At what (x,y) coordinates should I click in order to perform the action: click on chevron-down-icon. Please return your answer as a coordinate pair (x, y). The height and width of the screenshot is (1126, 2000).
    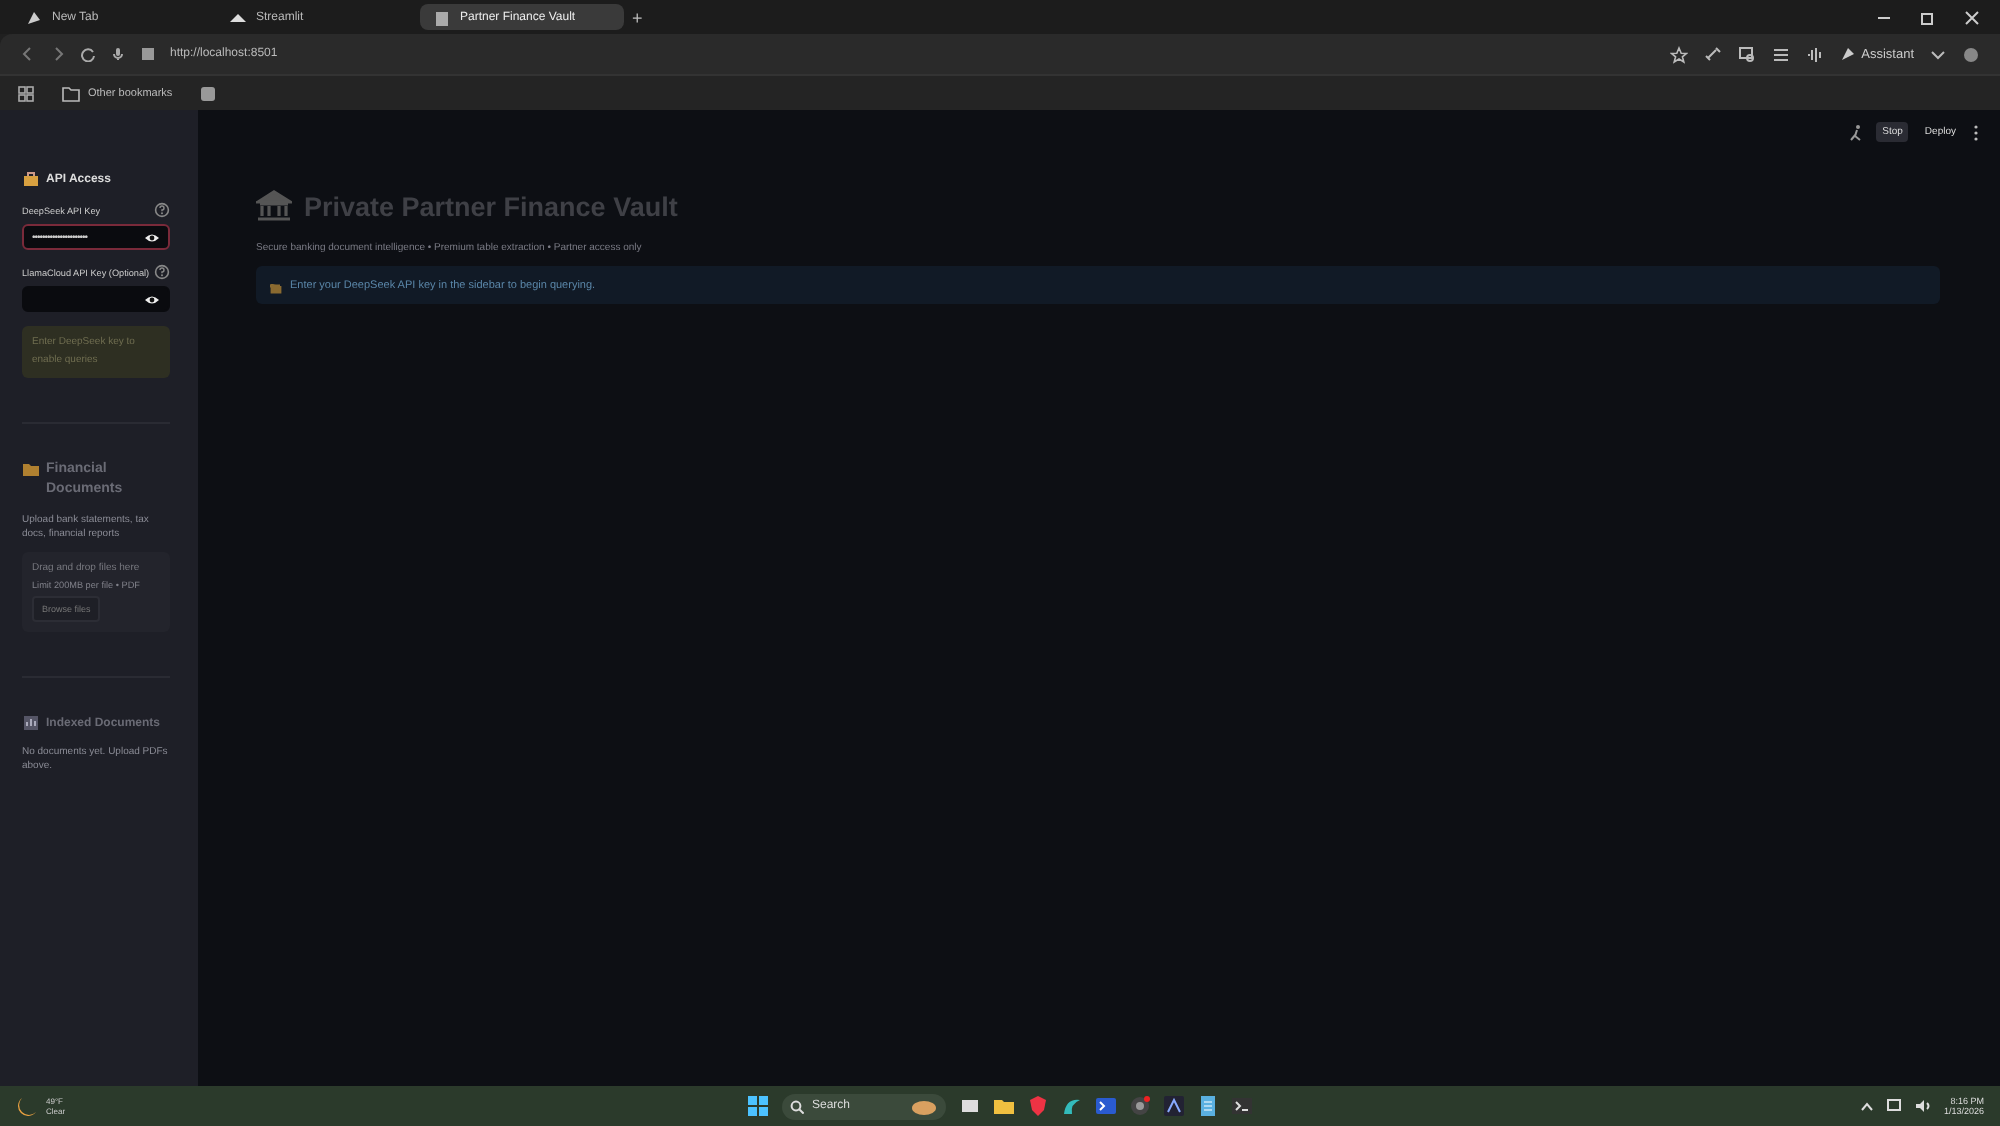
    Looking at the image, I should click on (1938, 54).